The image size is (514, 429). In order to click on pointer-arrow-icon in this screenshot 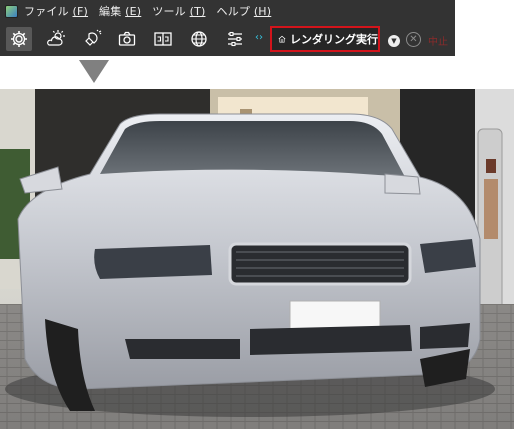, I will do `click(94, 71)`.